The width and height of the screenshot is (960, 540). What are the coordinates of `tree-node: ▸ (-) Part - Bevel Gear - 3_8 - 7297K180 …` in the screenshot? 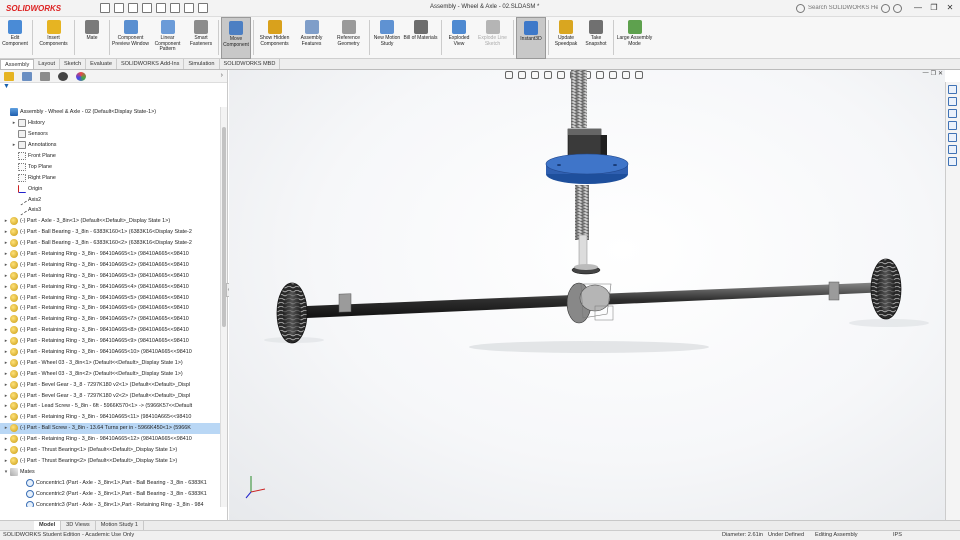 It's located at (110, 384).